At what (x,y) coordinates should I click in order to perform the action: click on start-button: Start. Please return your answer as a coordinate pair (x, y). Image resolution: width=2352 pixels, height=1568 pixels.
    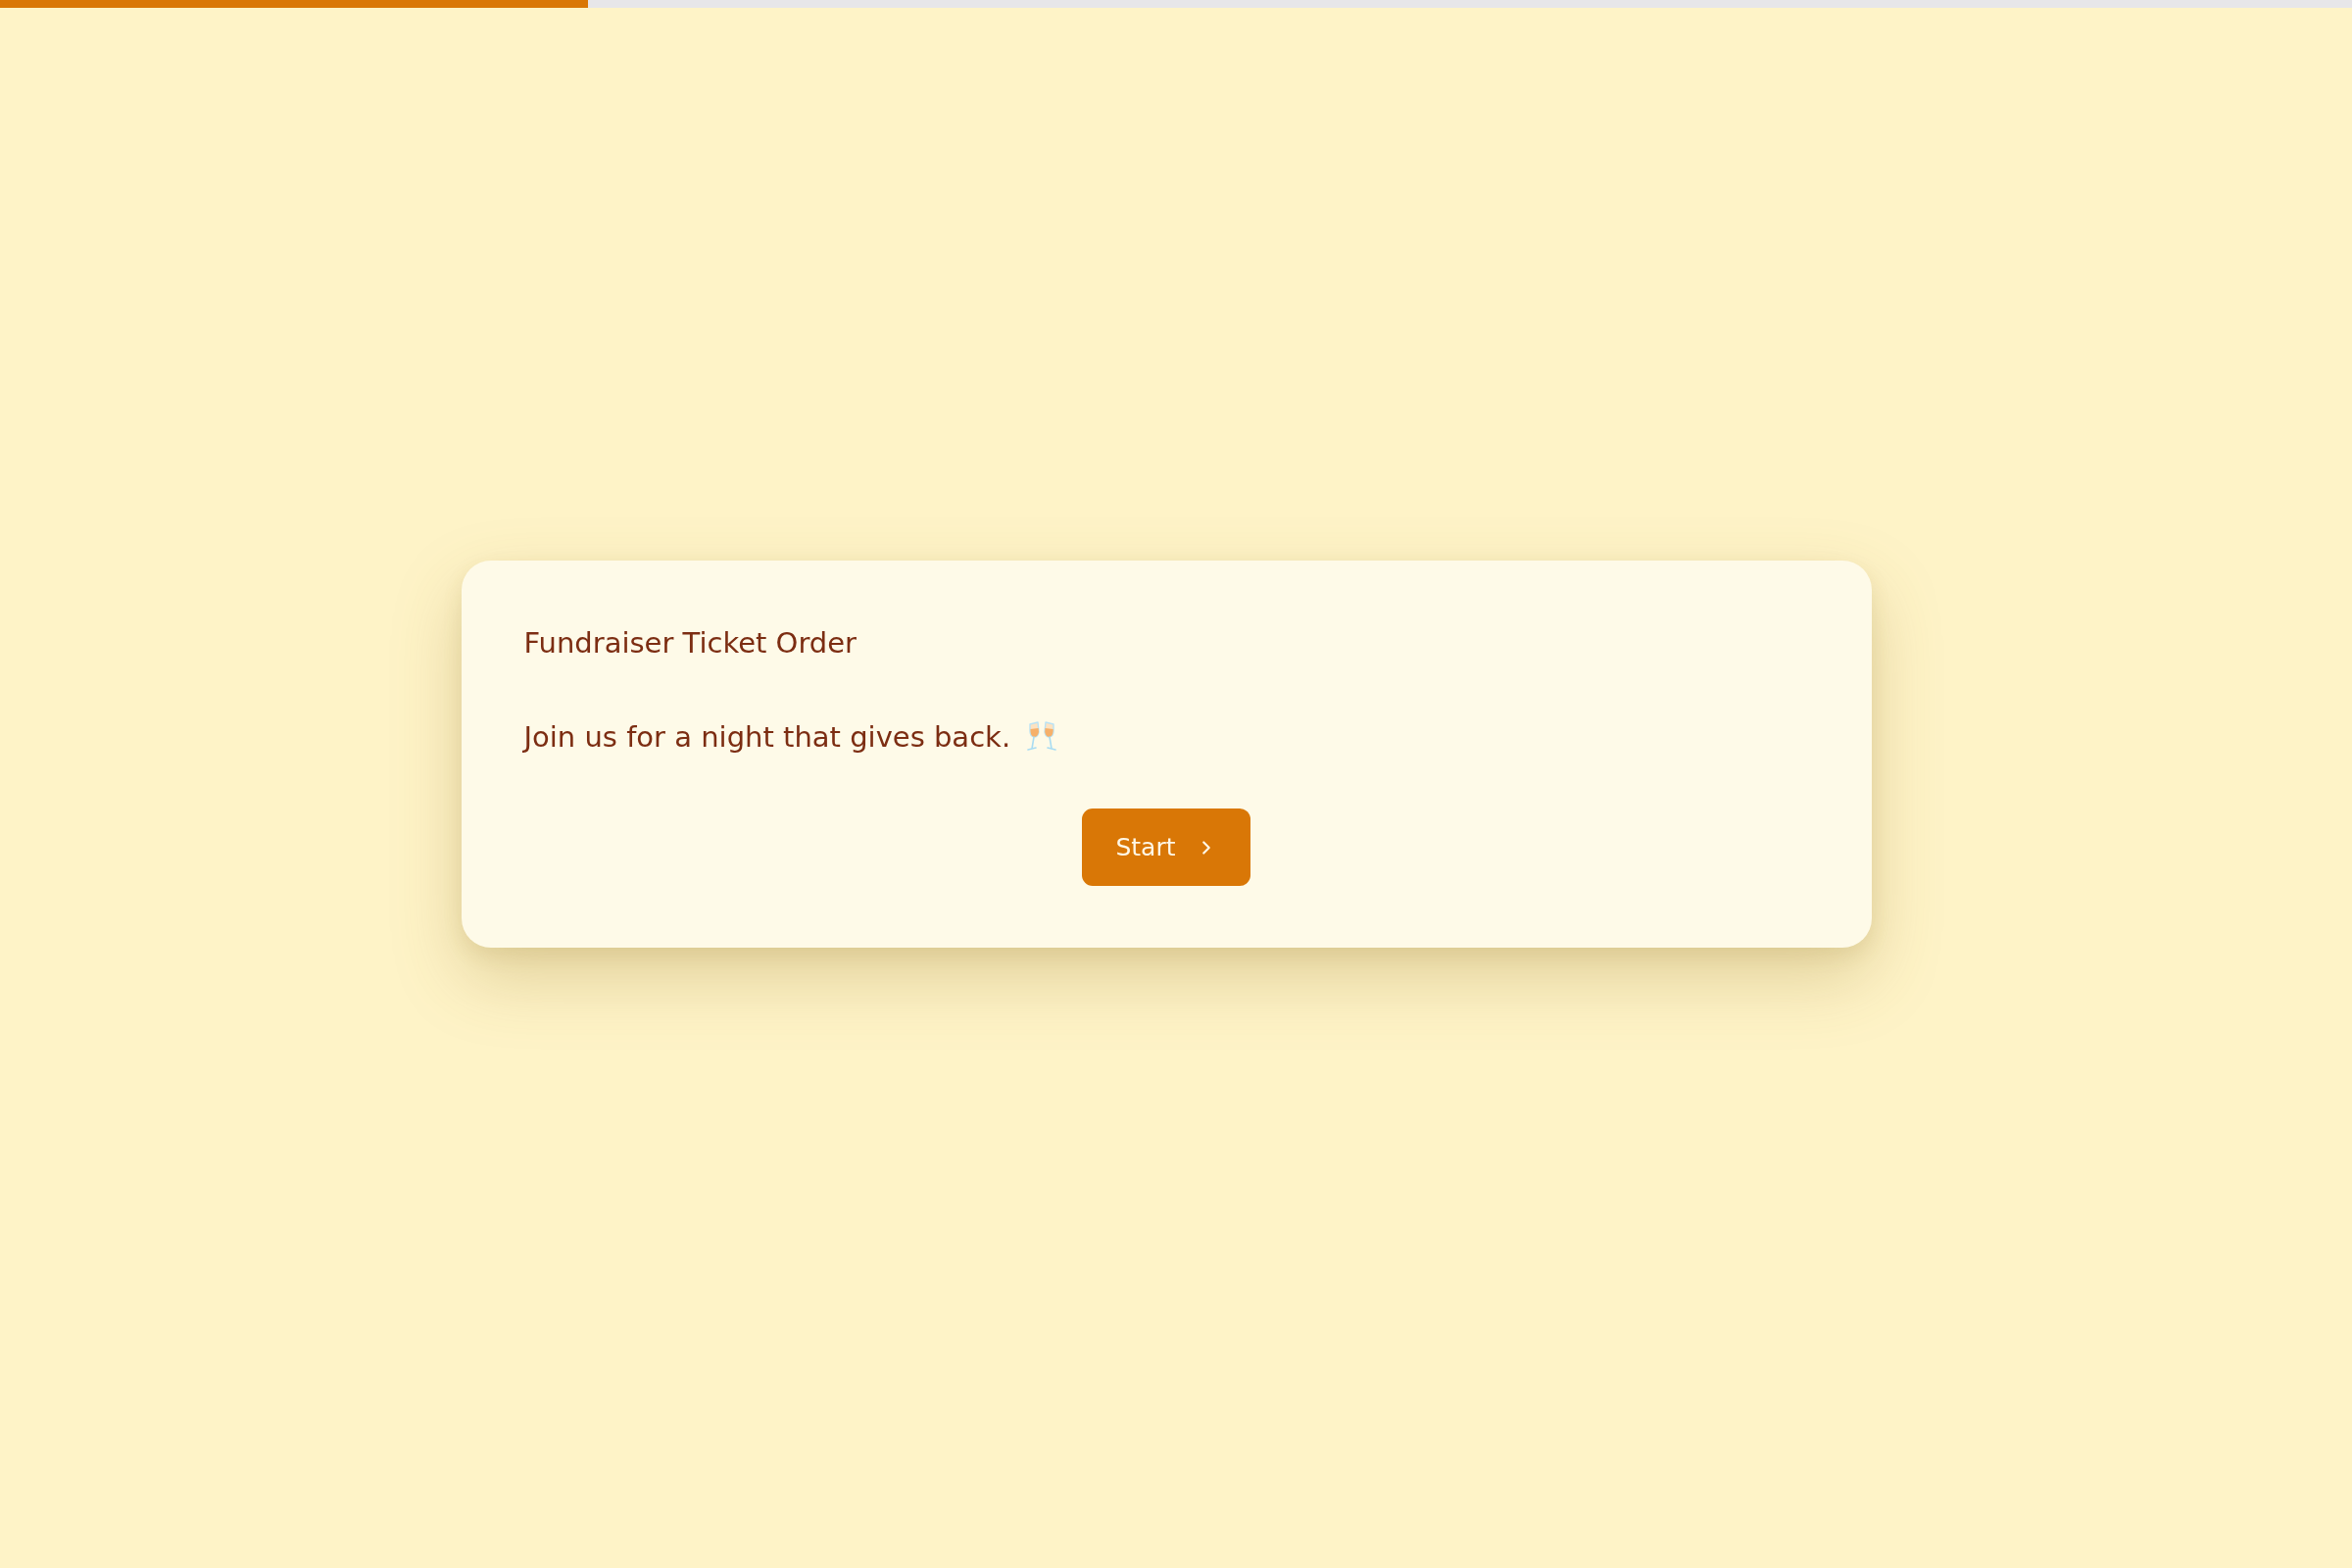
    Looking at the image, I should click on (1166, 847).